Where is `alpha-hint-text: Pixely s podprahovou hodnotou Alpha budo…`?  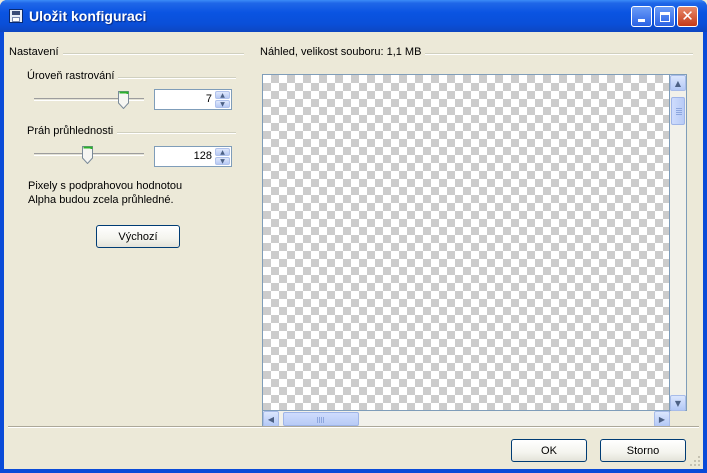 alpha-hint-text: Pixely s podprahovou hodnotou Alpha budo… is located at coordinates (105, 193).